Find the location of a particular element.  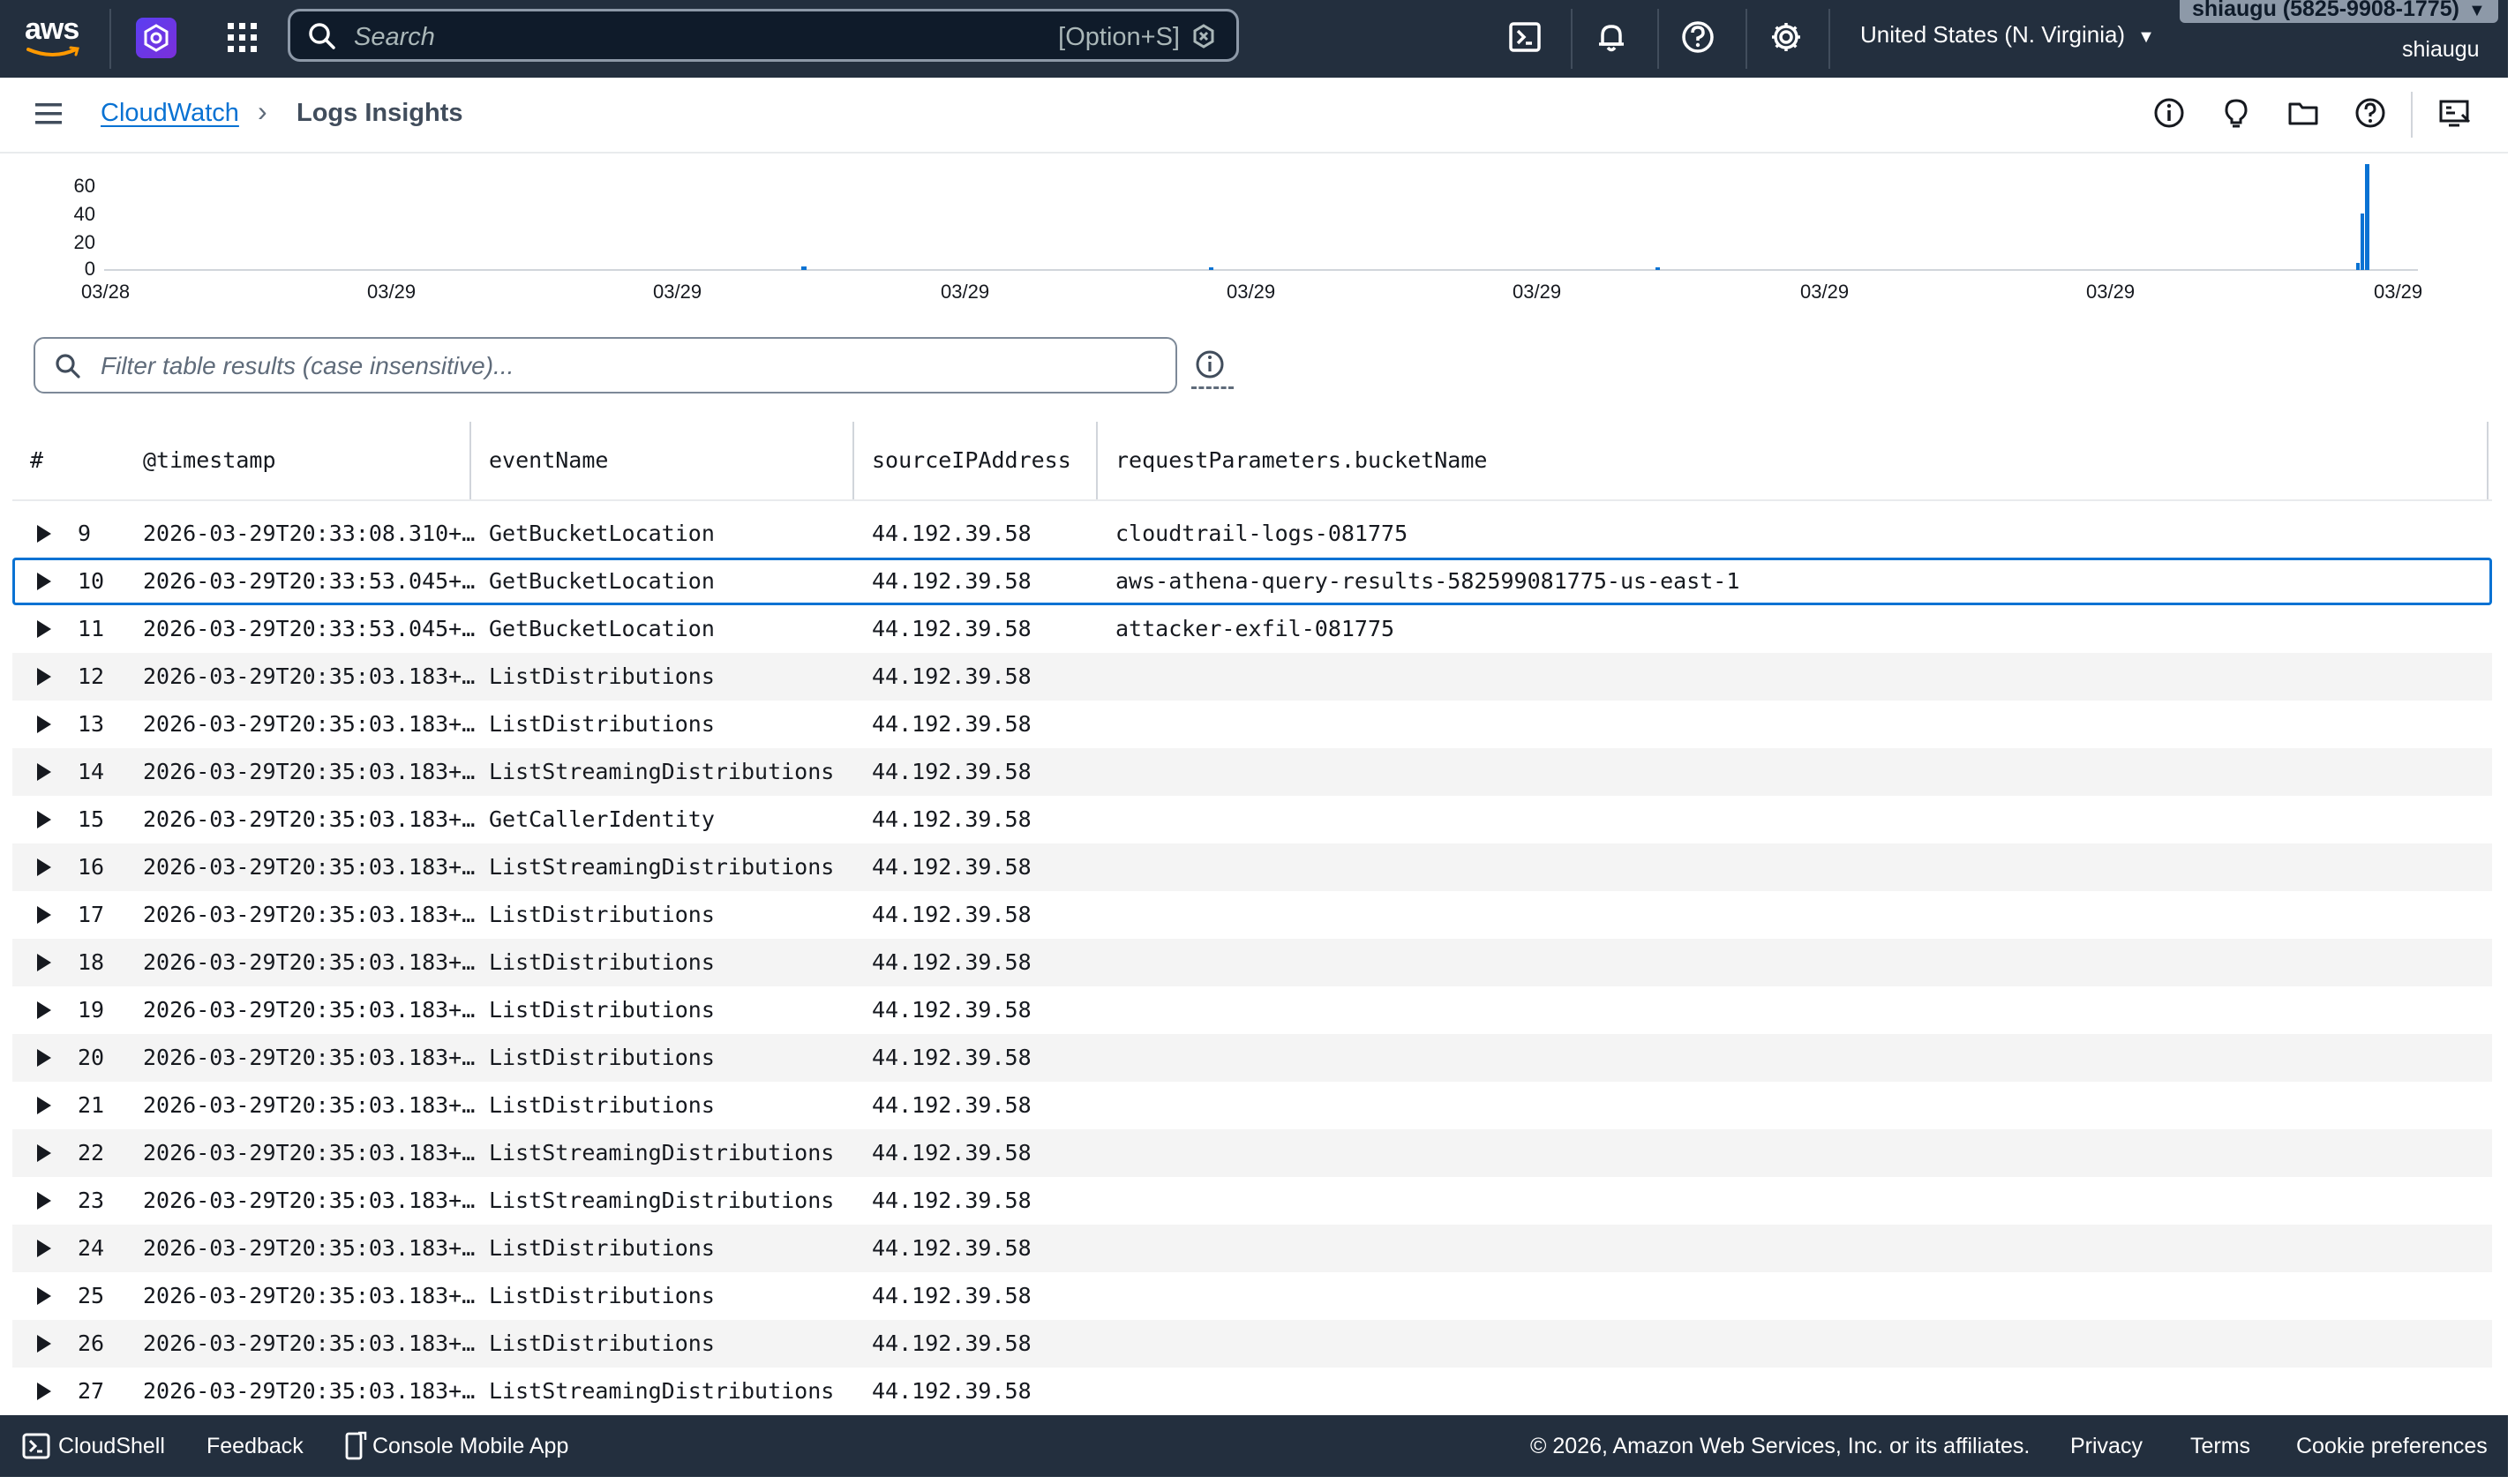

service-icon is located at coordinates (156, 38).